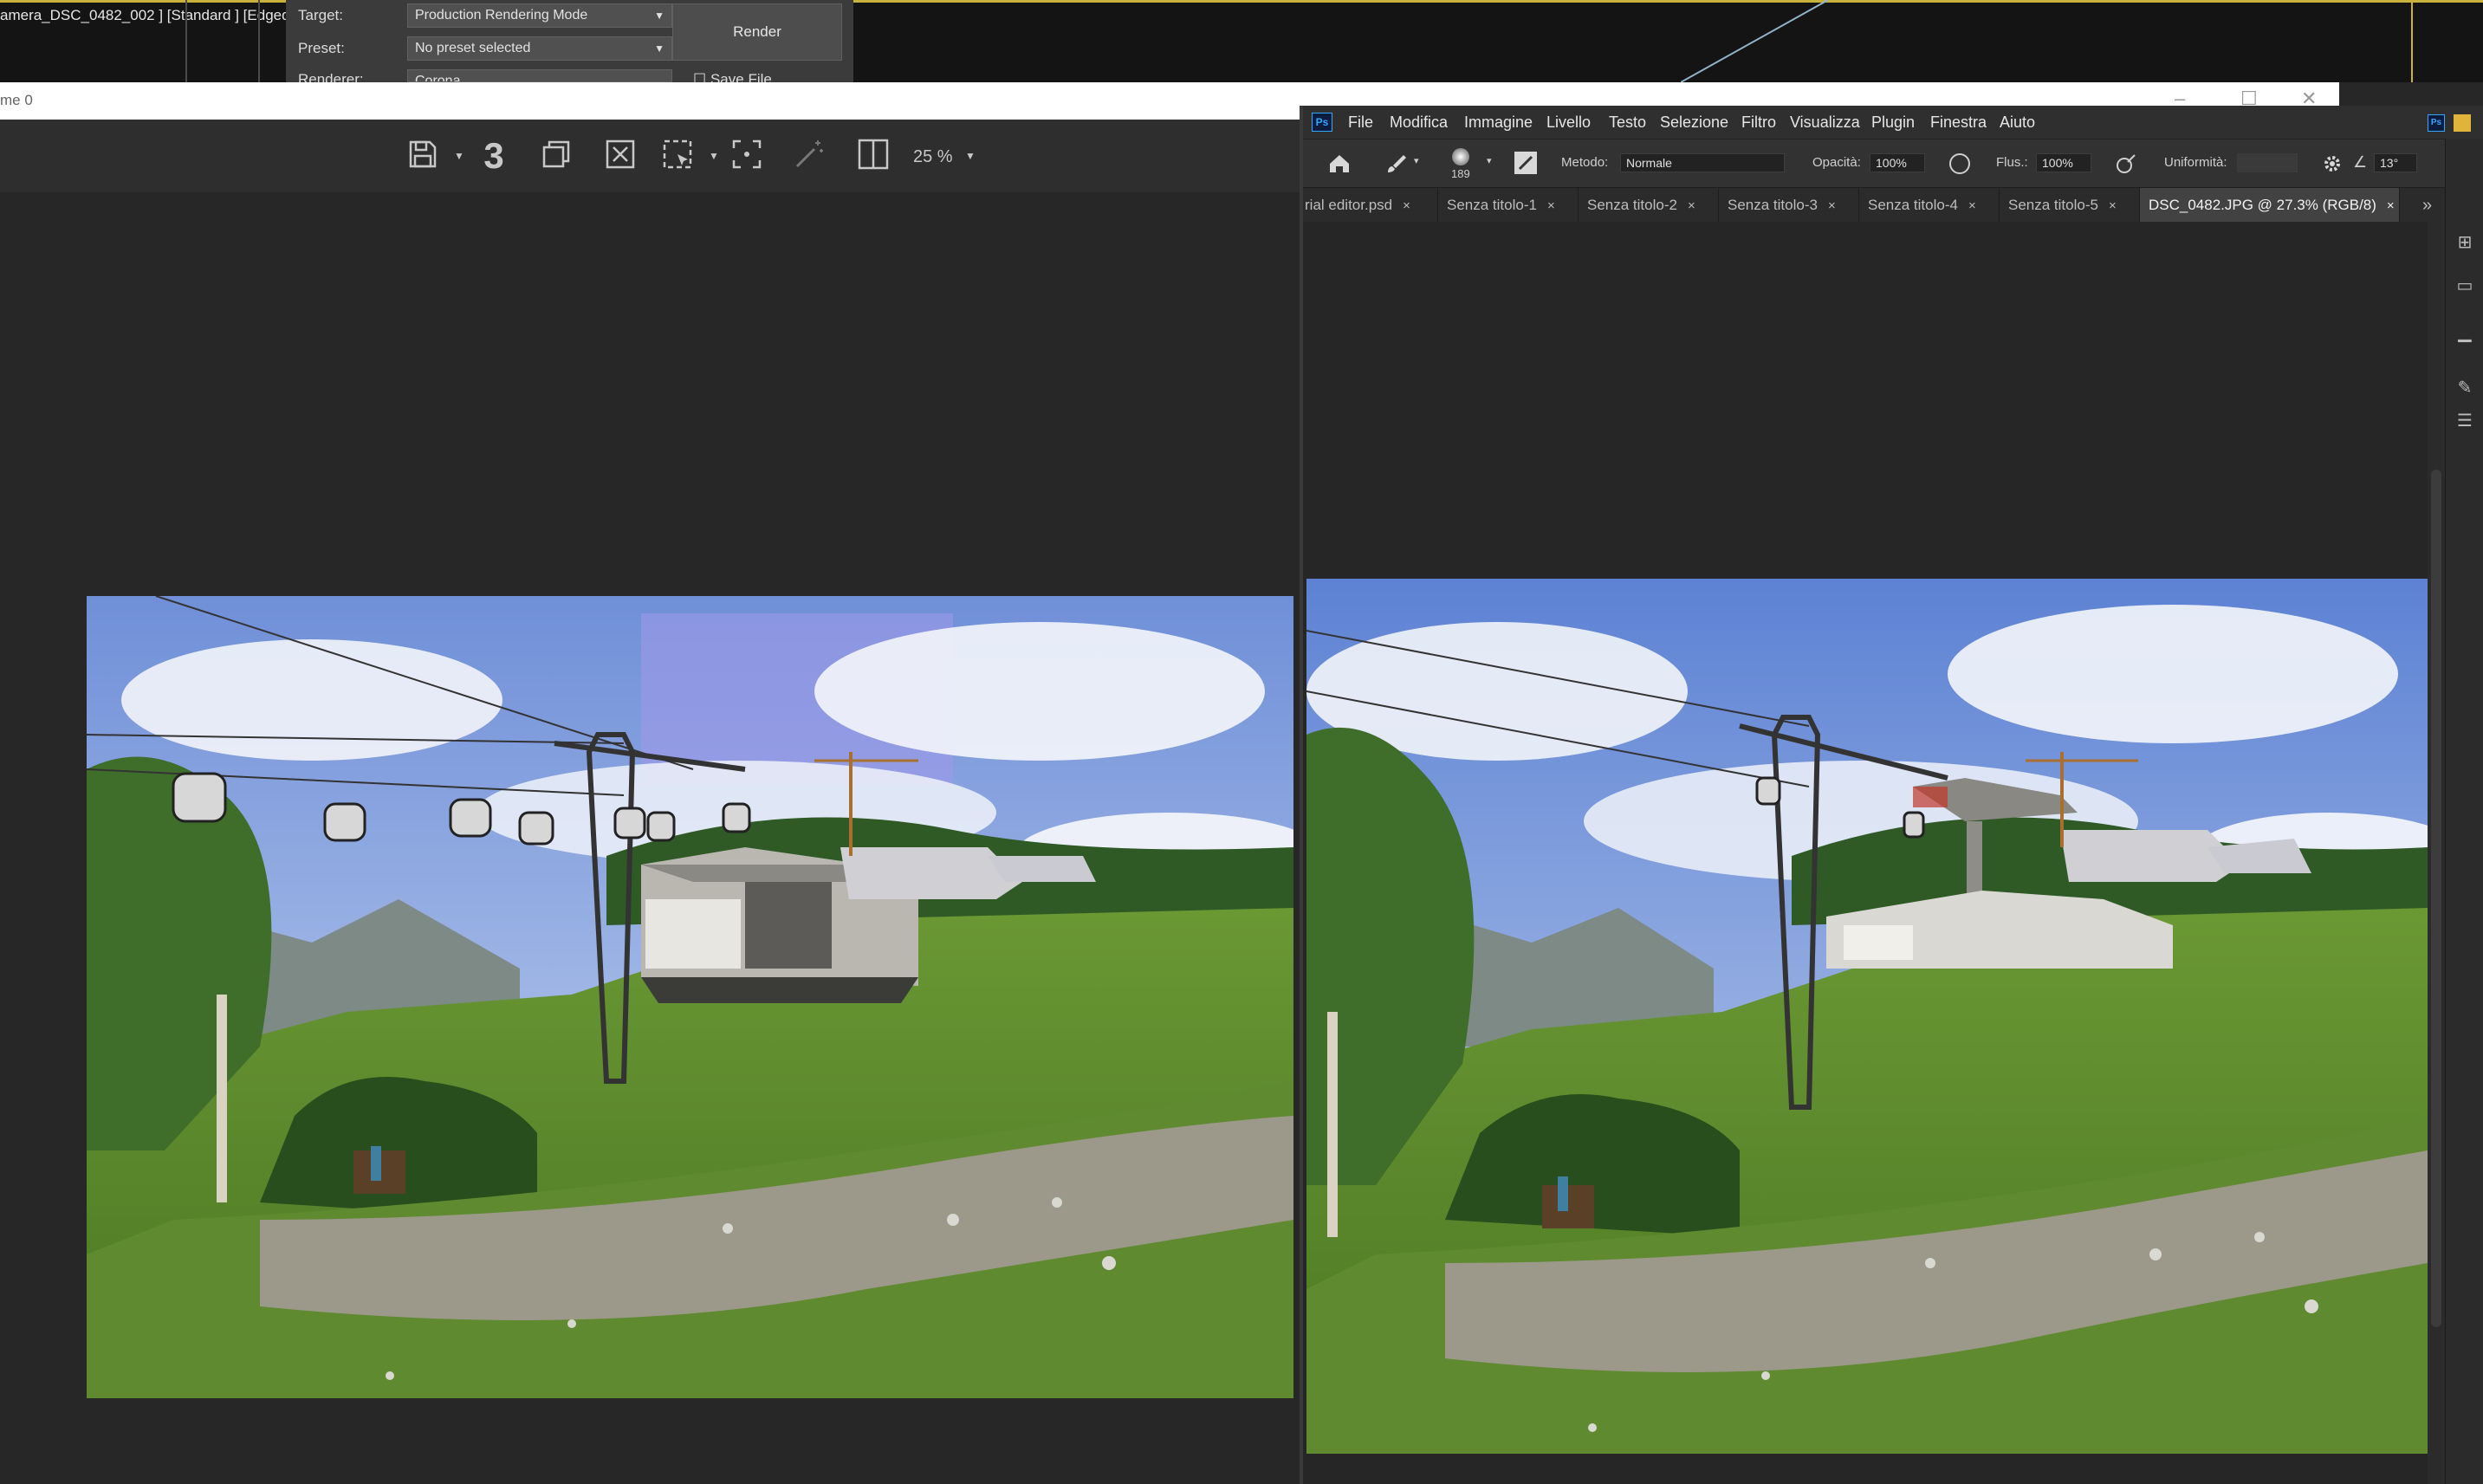 The image size is (2483, 1484). I want to click on target-select: Production Rendering Mode ▼, so click(539, 15).